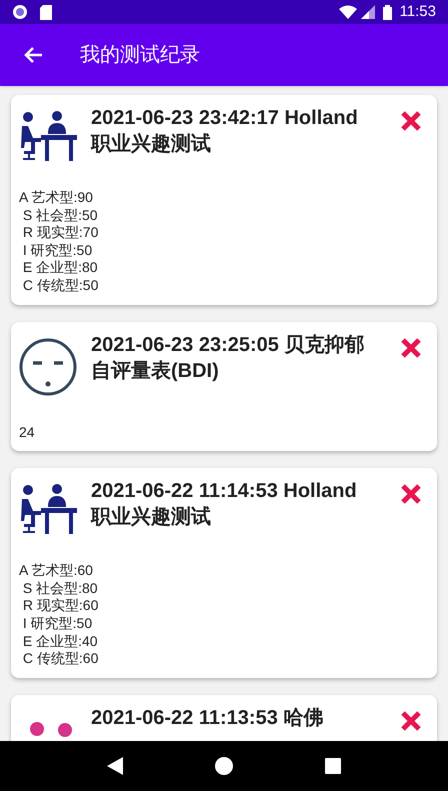  What do you see at coordinates (46, 12) in the screenshot?
I see `sd-card-icon` at bounding box center [46, 12].